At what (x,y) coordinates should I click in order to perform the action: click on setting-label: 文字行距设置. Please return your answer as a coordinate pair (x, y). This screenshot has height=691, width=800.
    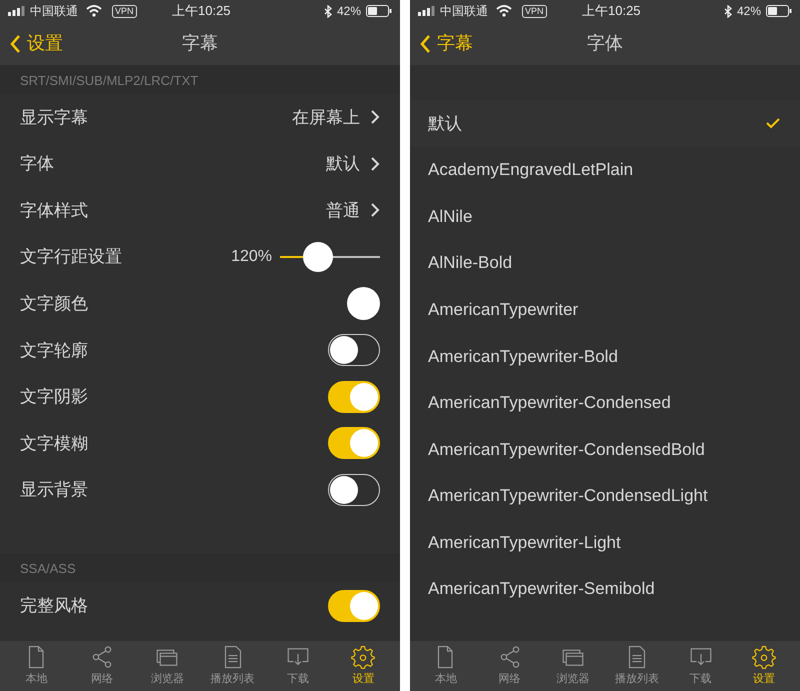
    Looking at the image, I should click on (71, 257).